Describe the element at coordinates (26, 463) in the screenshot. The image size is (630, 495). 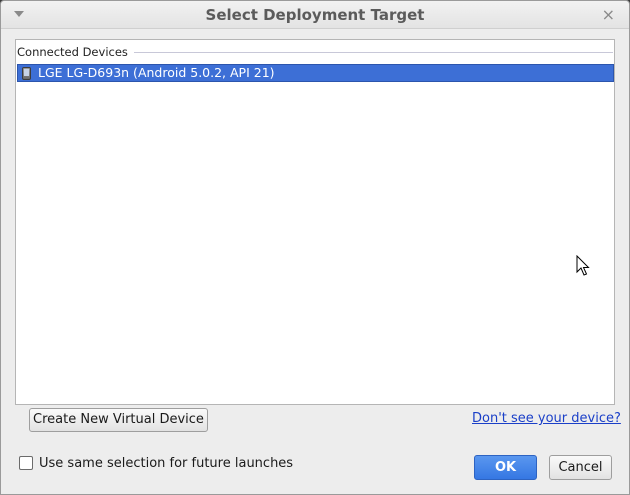
I see `reuse-selection-checkbox` at that location.